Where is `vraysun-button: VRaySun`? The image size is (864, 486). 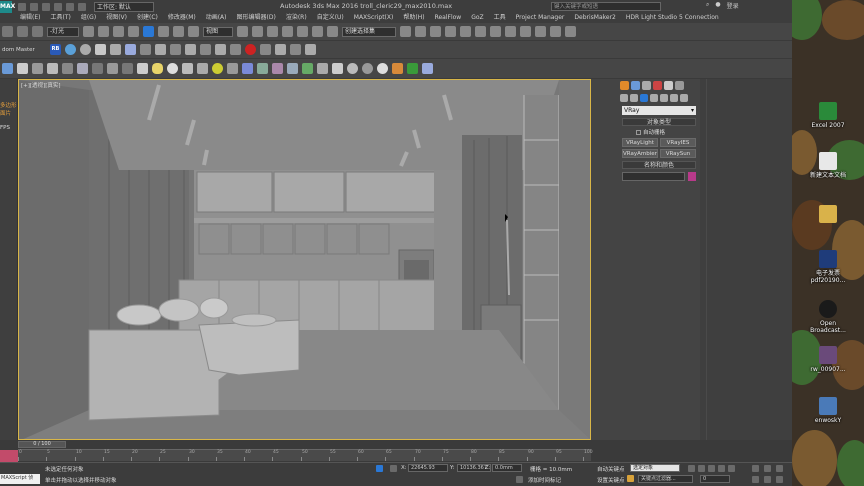
vraysun-button: VRaySun is located at coordinates (678, 153).